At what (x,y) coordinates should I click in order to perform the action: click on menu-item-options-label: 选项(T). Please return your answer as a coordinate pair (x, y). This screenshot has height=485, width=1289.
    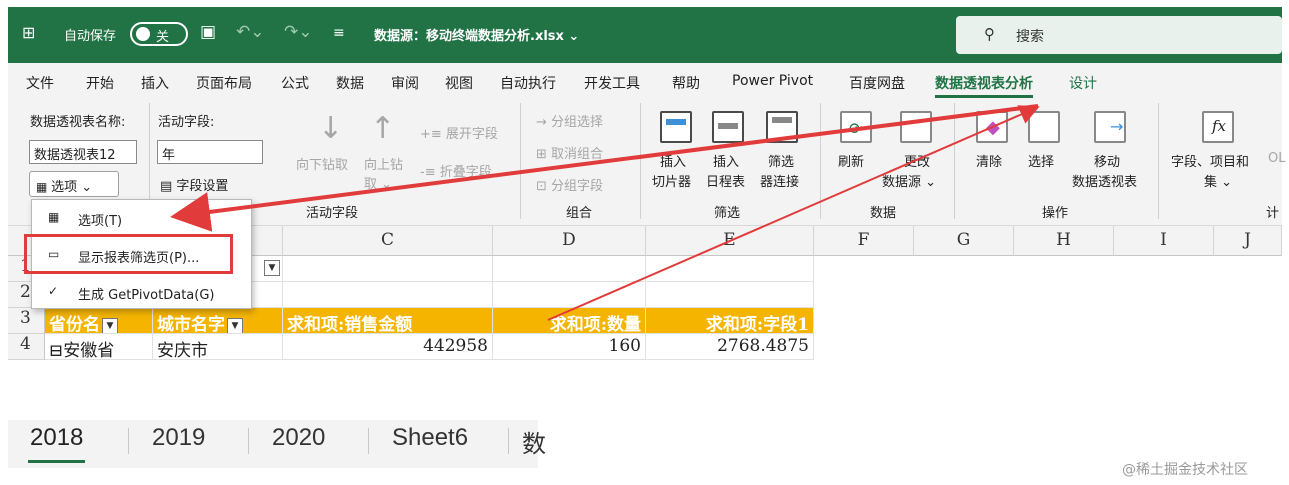
    Looking at the image, I should click on (100, 221).